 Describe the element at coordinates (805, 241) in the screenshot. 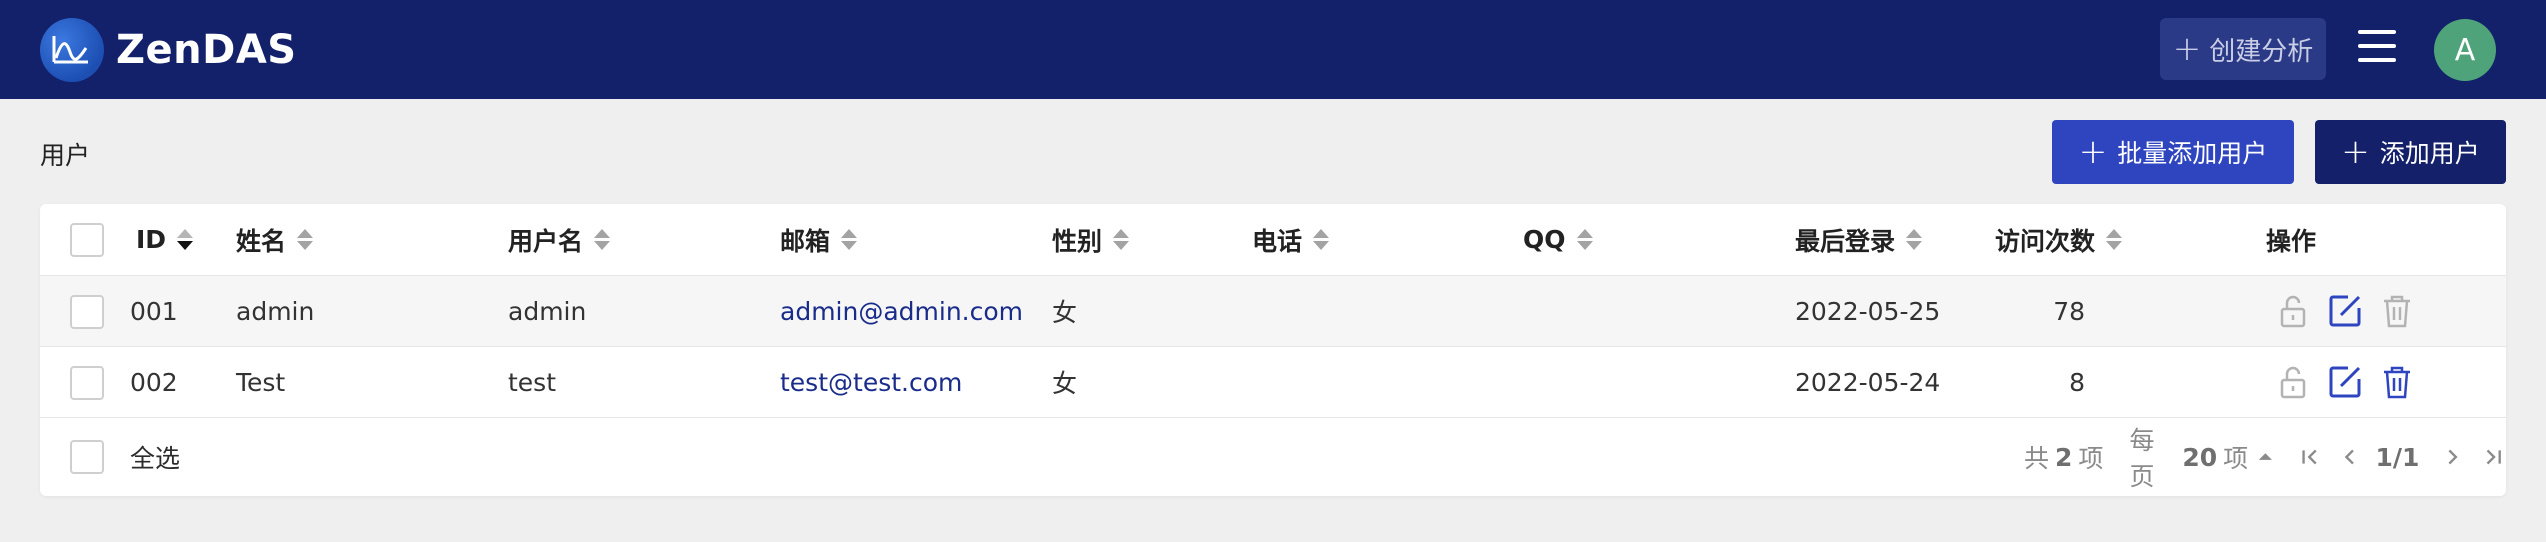

I see `column-header-label: 邮箱` at that location.